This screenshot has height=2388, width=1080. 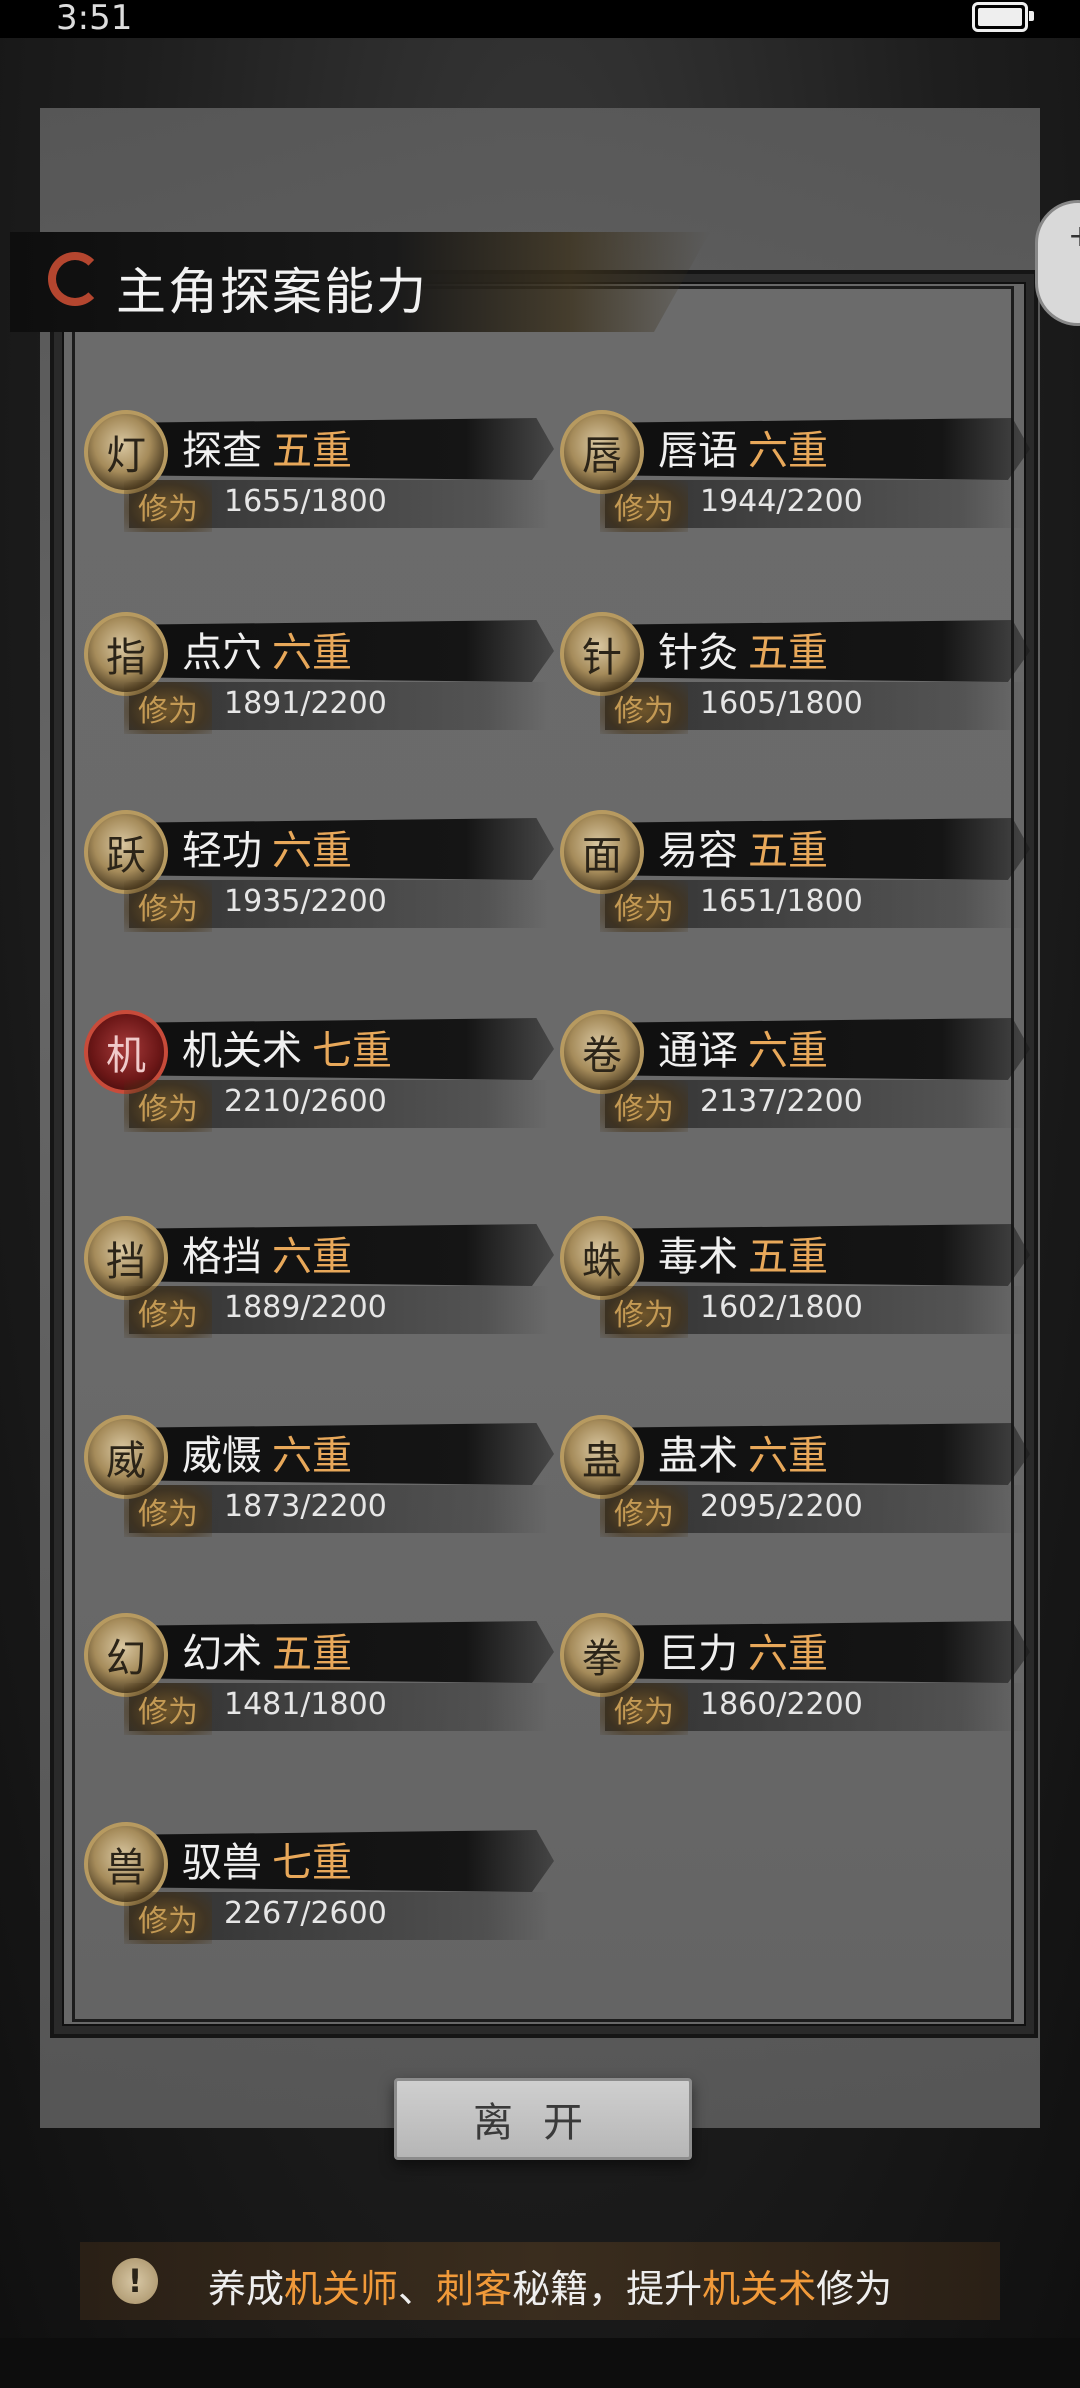 What do you see at coordinates (305, 1506) in the screenshot?
I see `skill-xp-value: 1873/2200` at bounding box center [305, 1506].